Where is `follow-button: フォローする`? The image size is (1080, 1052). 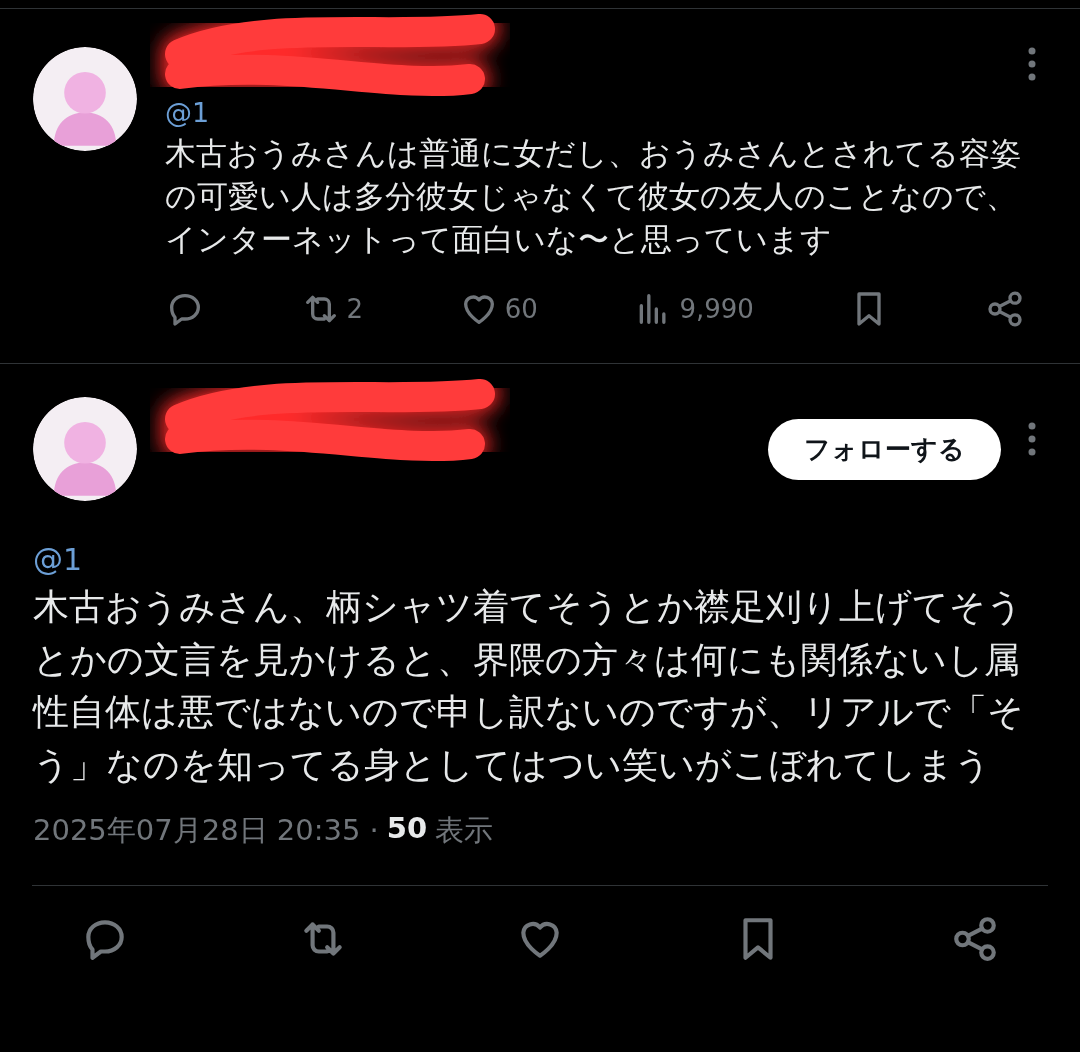 follow-button: フォローする is located at coordinates (884, 449).